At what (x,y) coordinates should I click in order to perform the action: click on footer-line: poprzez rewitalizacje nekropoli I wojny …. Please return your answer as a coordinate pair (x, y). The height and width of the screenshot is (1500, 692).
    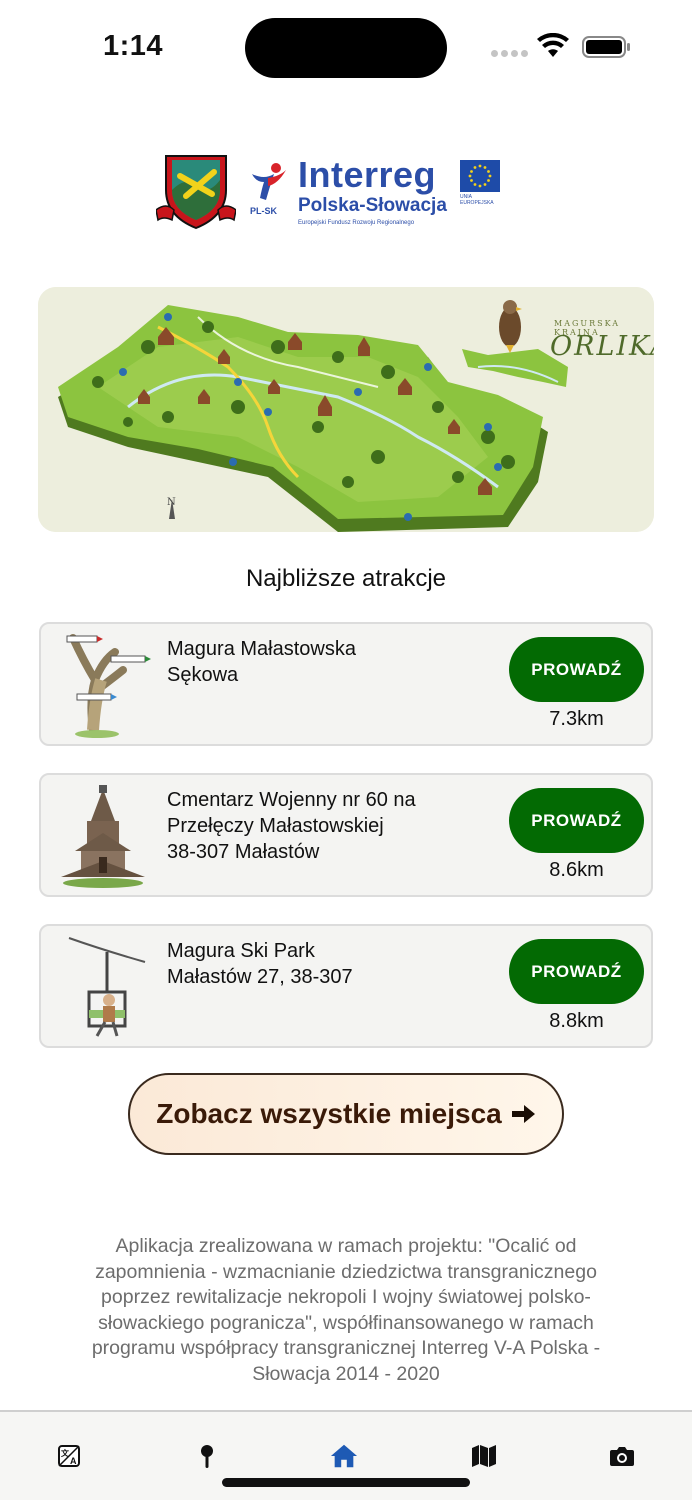
    Looking at the image, I should click on (346, 1297).